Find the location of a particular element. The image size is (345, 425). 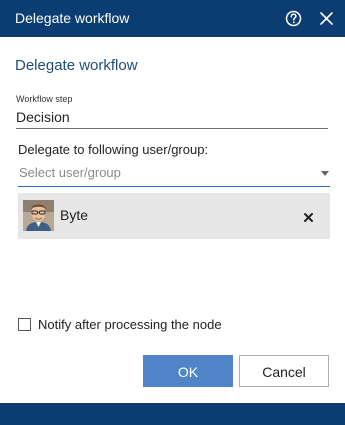

cancel-button: Cancel is located at coordinates (284, 371).